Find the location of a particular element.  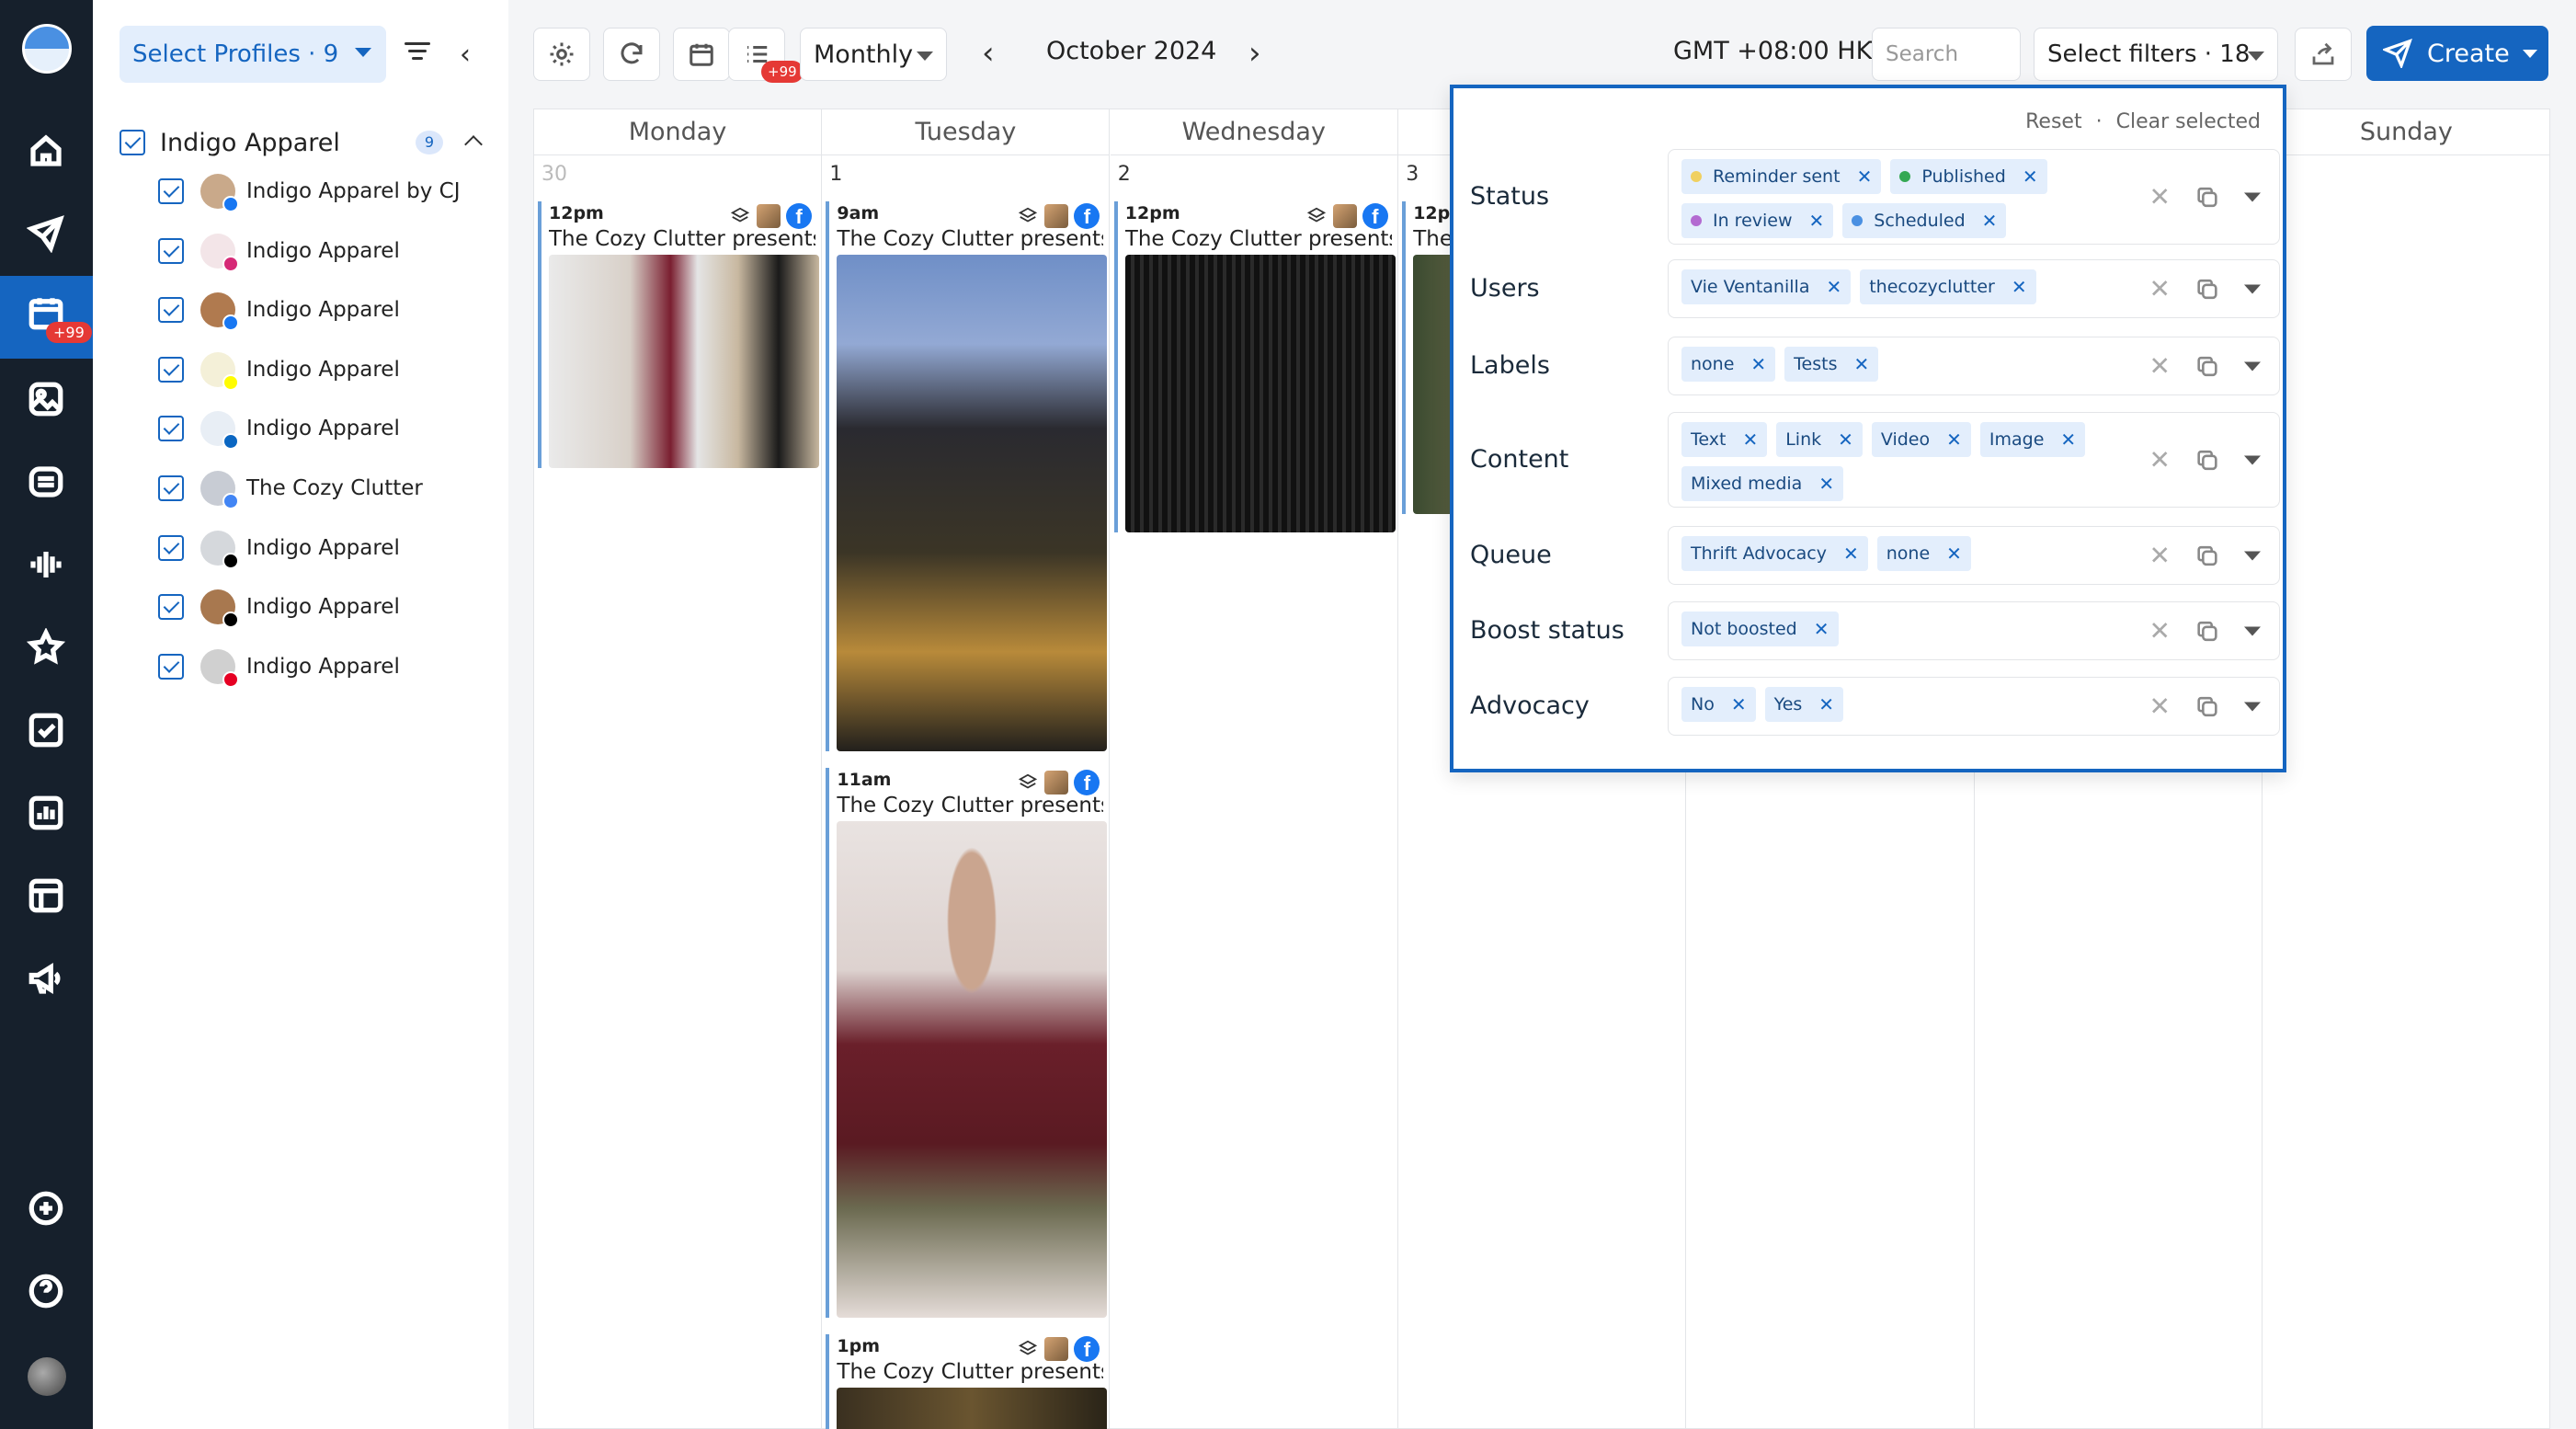

profile-group-row: Indigo Apparel 9 is located at coordinates (303, 142).